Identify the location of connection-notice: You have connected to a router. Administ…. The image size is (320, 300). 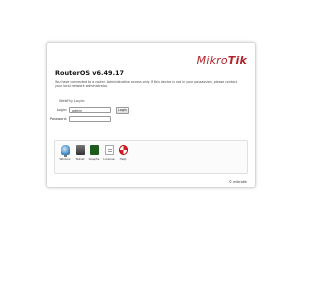
(146, 84).